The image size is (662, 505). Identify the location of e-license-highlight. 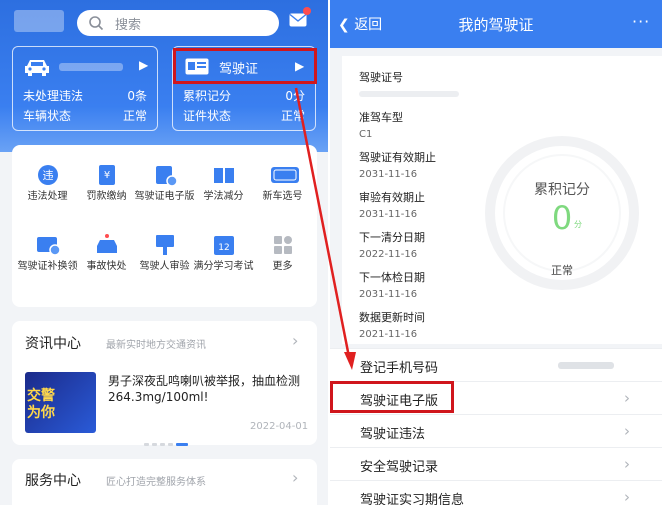
(392, 397).